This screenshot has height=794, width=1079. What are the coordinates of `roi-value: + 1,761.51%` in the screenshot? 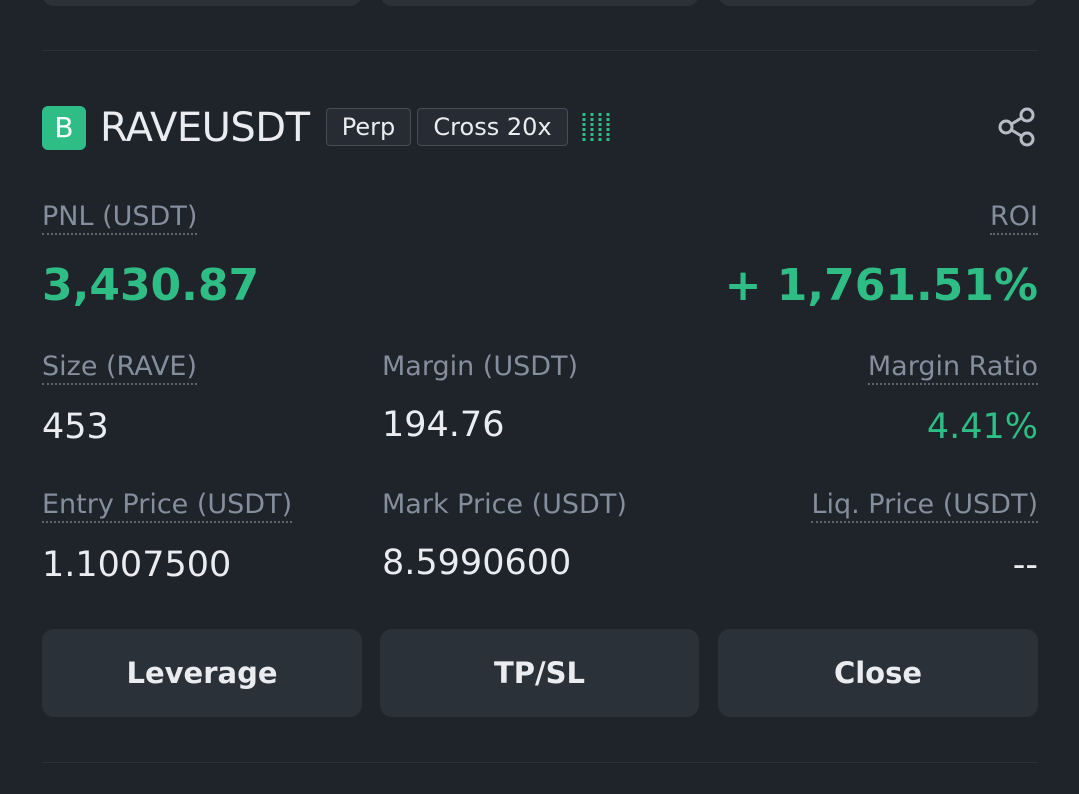 It's located at (881, 285).